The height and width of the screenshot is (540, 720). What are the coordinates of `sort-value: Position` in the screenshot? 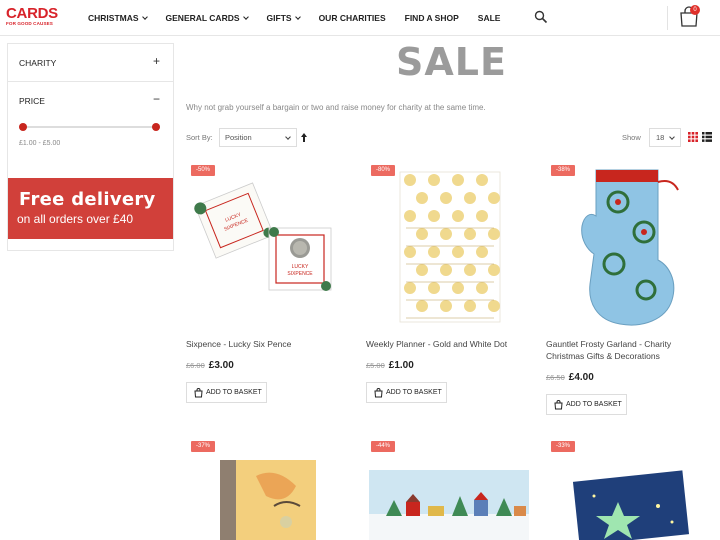 It's located at (238, 137).